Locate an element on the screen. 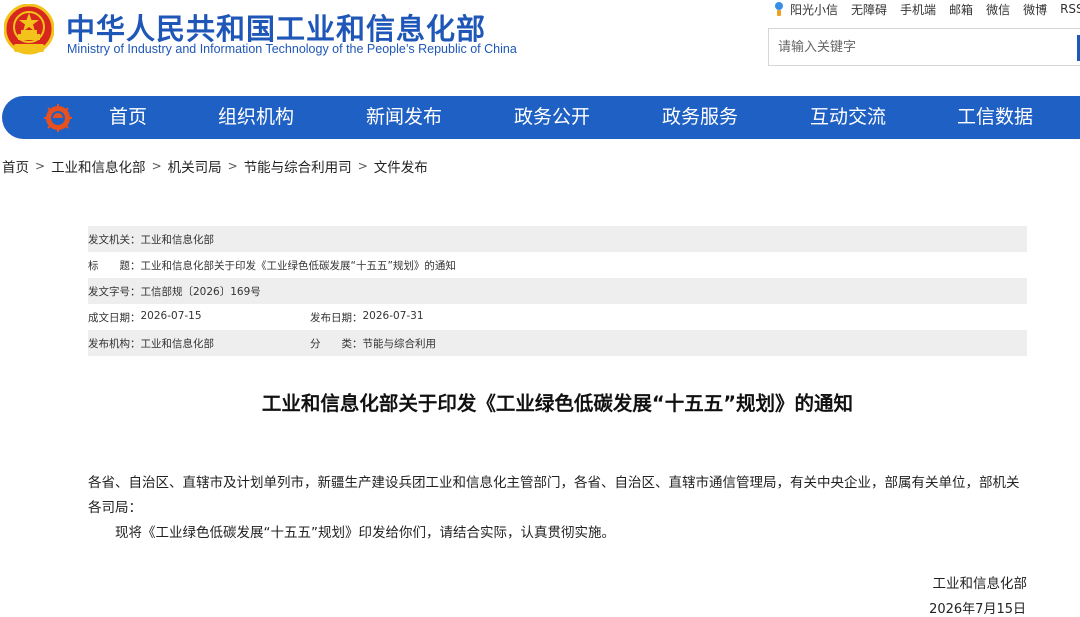 The width and height of the screenshot is (1080, 617). top-link-weibo: 微博 is located at coordinates (1035, 9).